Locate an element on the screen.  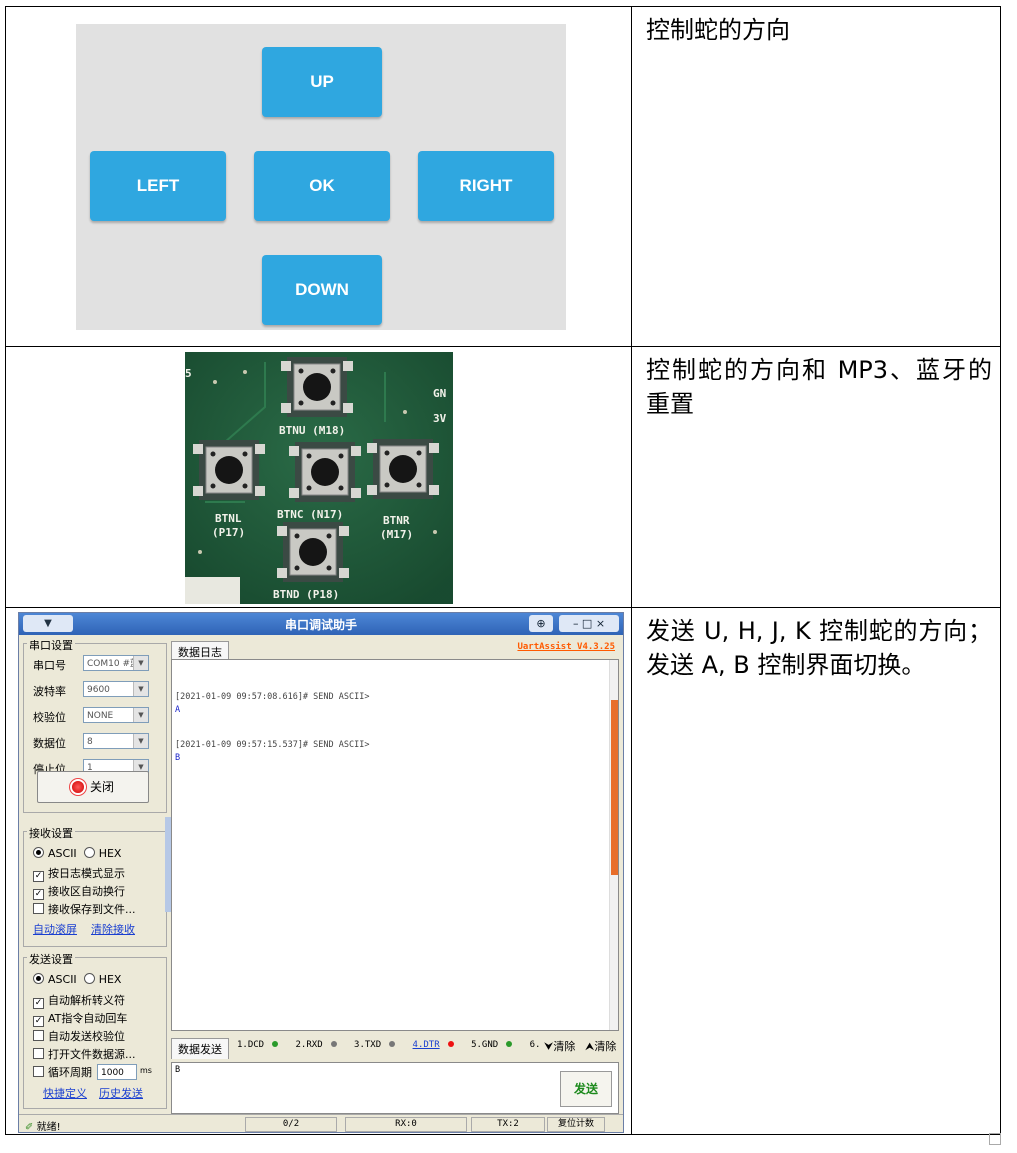
port-label: 串口号 is located at coordinates (49, 665).